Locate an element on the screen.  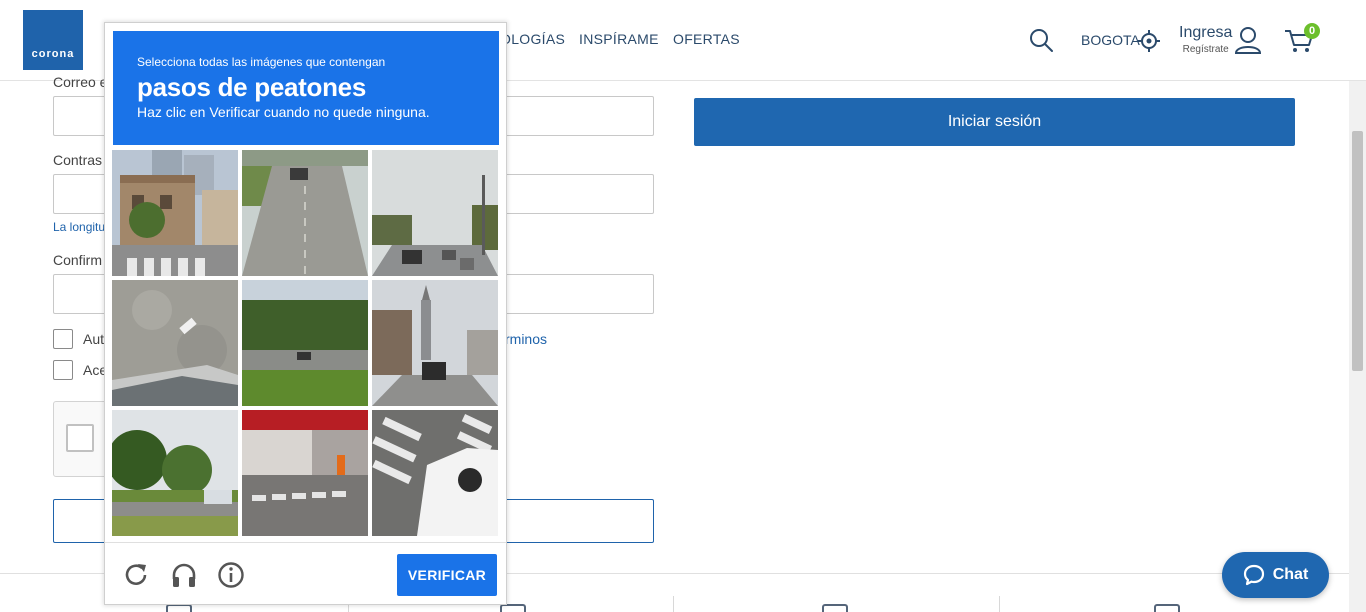
email-label: Correo e is located at coordinates (80, 82).